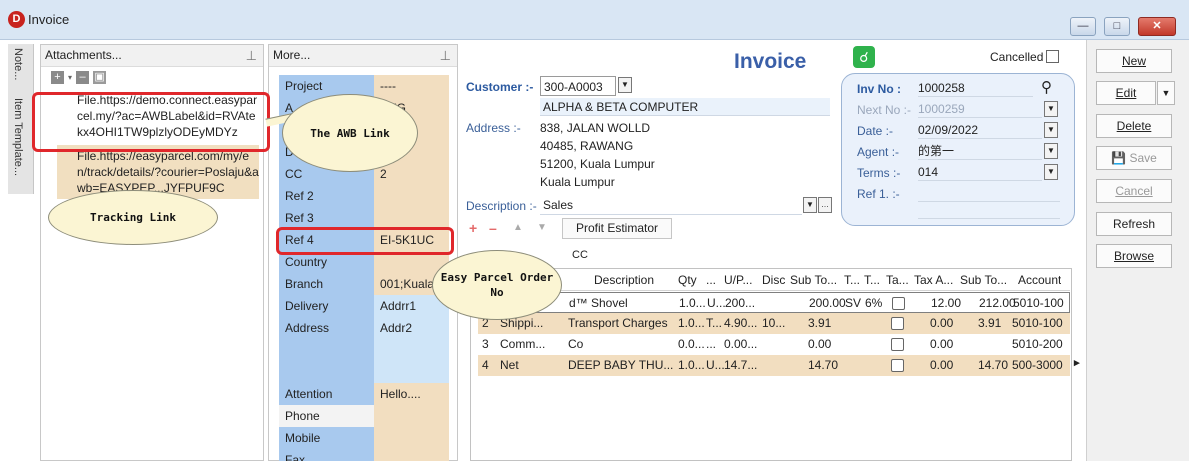  I want to click on cancel-button: Cancel, so click(1134, 191).